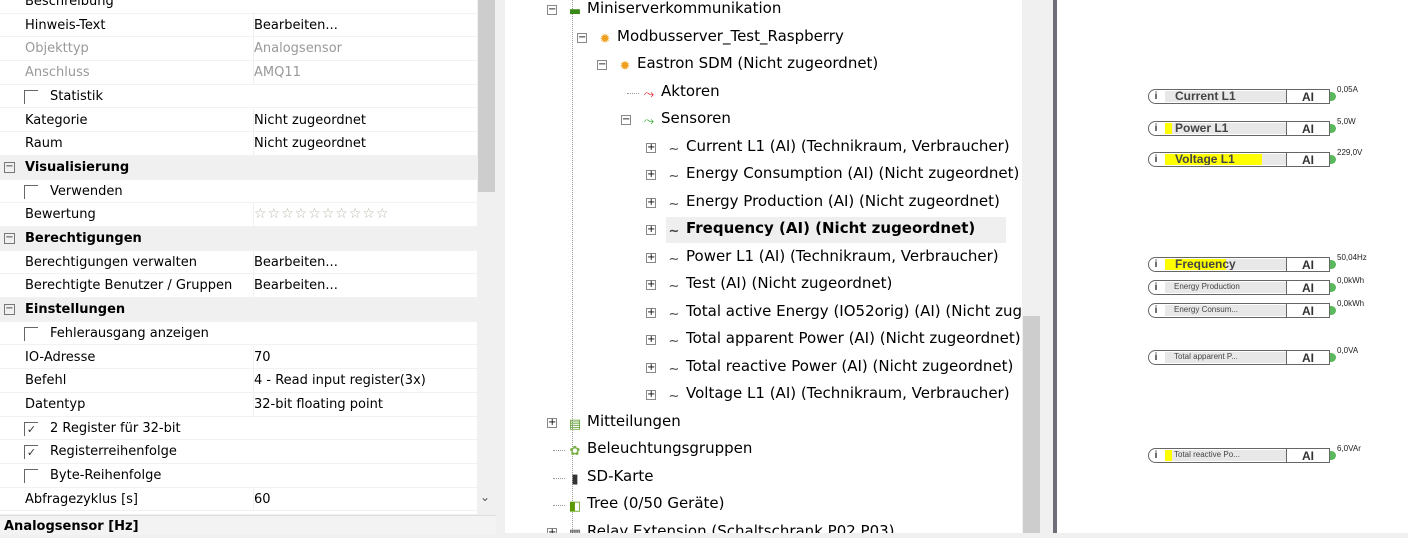 The height and width of the screenshot is (538, 1408). Describe the element at coordinates (1253, 355) in the screenshot. I see `analog-input-block: i Total apparent P... AI 0,0VA` at that location.